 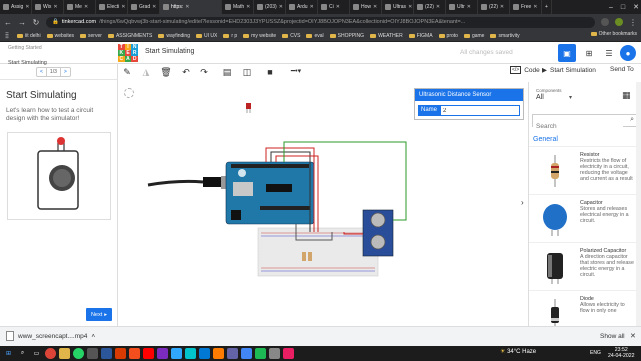 I want to click on chevron-down-icon: ▾, so click(x=570, y=97).